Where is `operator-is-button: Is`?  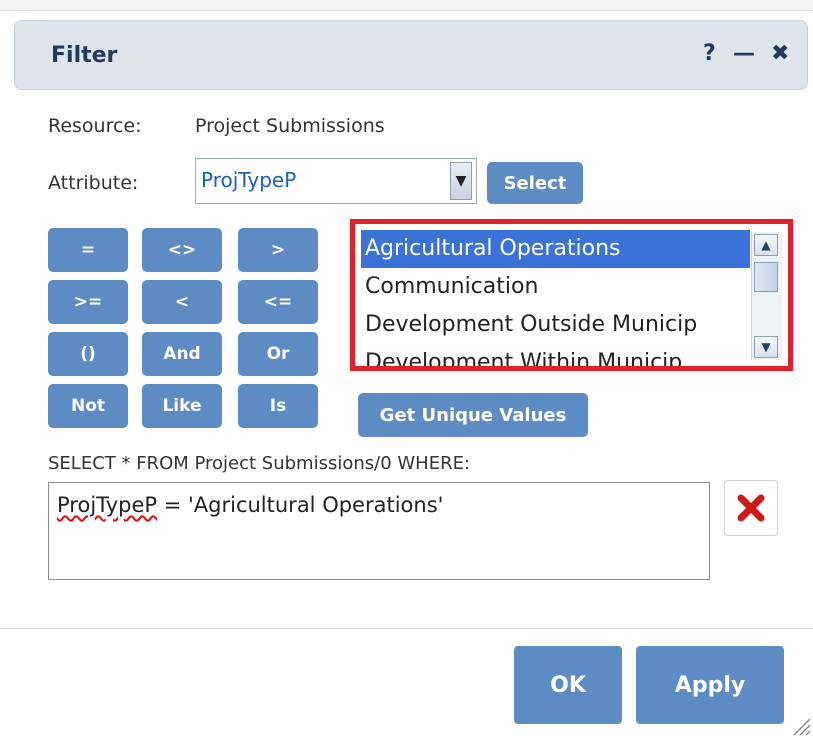
operator-is-button: Is is located at coordinates (278, 406).